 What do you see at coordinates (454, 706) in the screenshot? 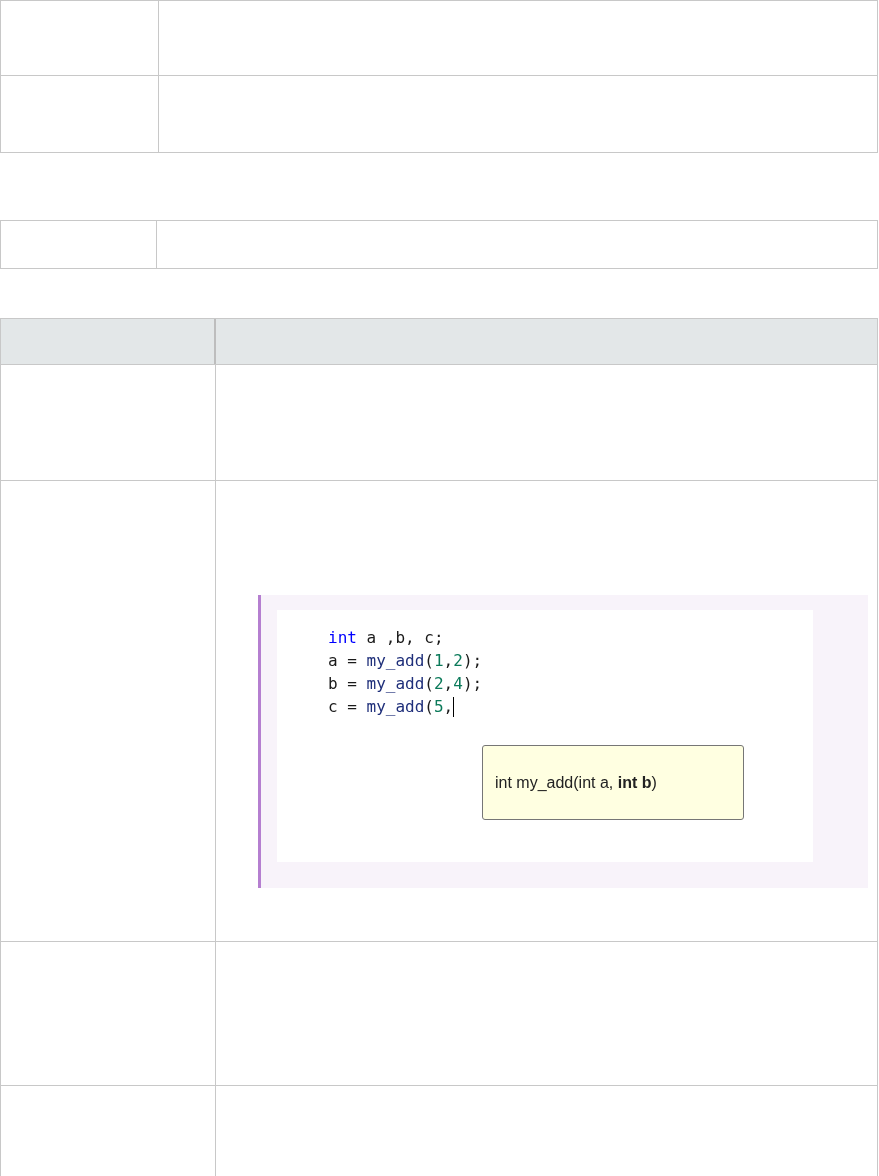
I see `text-cursor` at bounding box center [454, 706].